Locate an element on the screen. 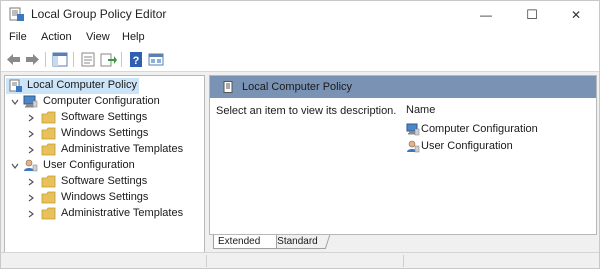  details-title: Local Computer Policy is located at coordinates (297, 87).